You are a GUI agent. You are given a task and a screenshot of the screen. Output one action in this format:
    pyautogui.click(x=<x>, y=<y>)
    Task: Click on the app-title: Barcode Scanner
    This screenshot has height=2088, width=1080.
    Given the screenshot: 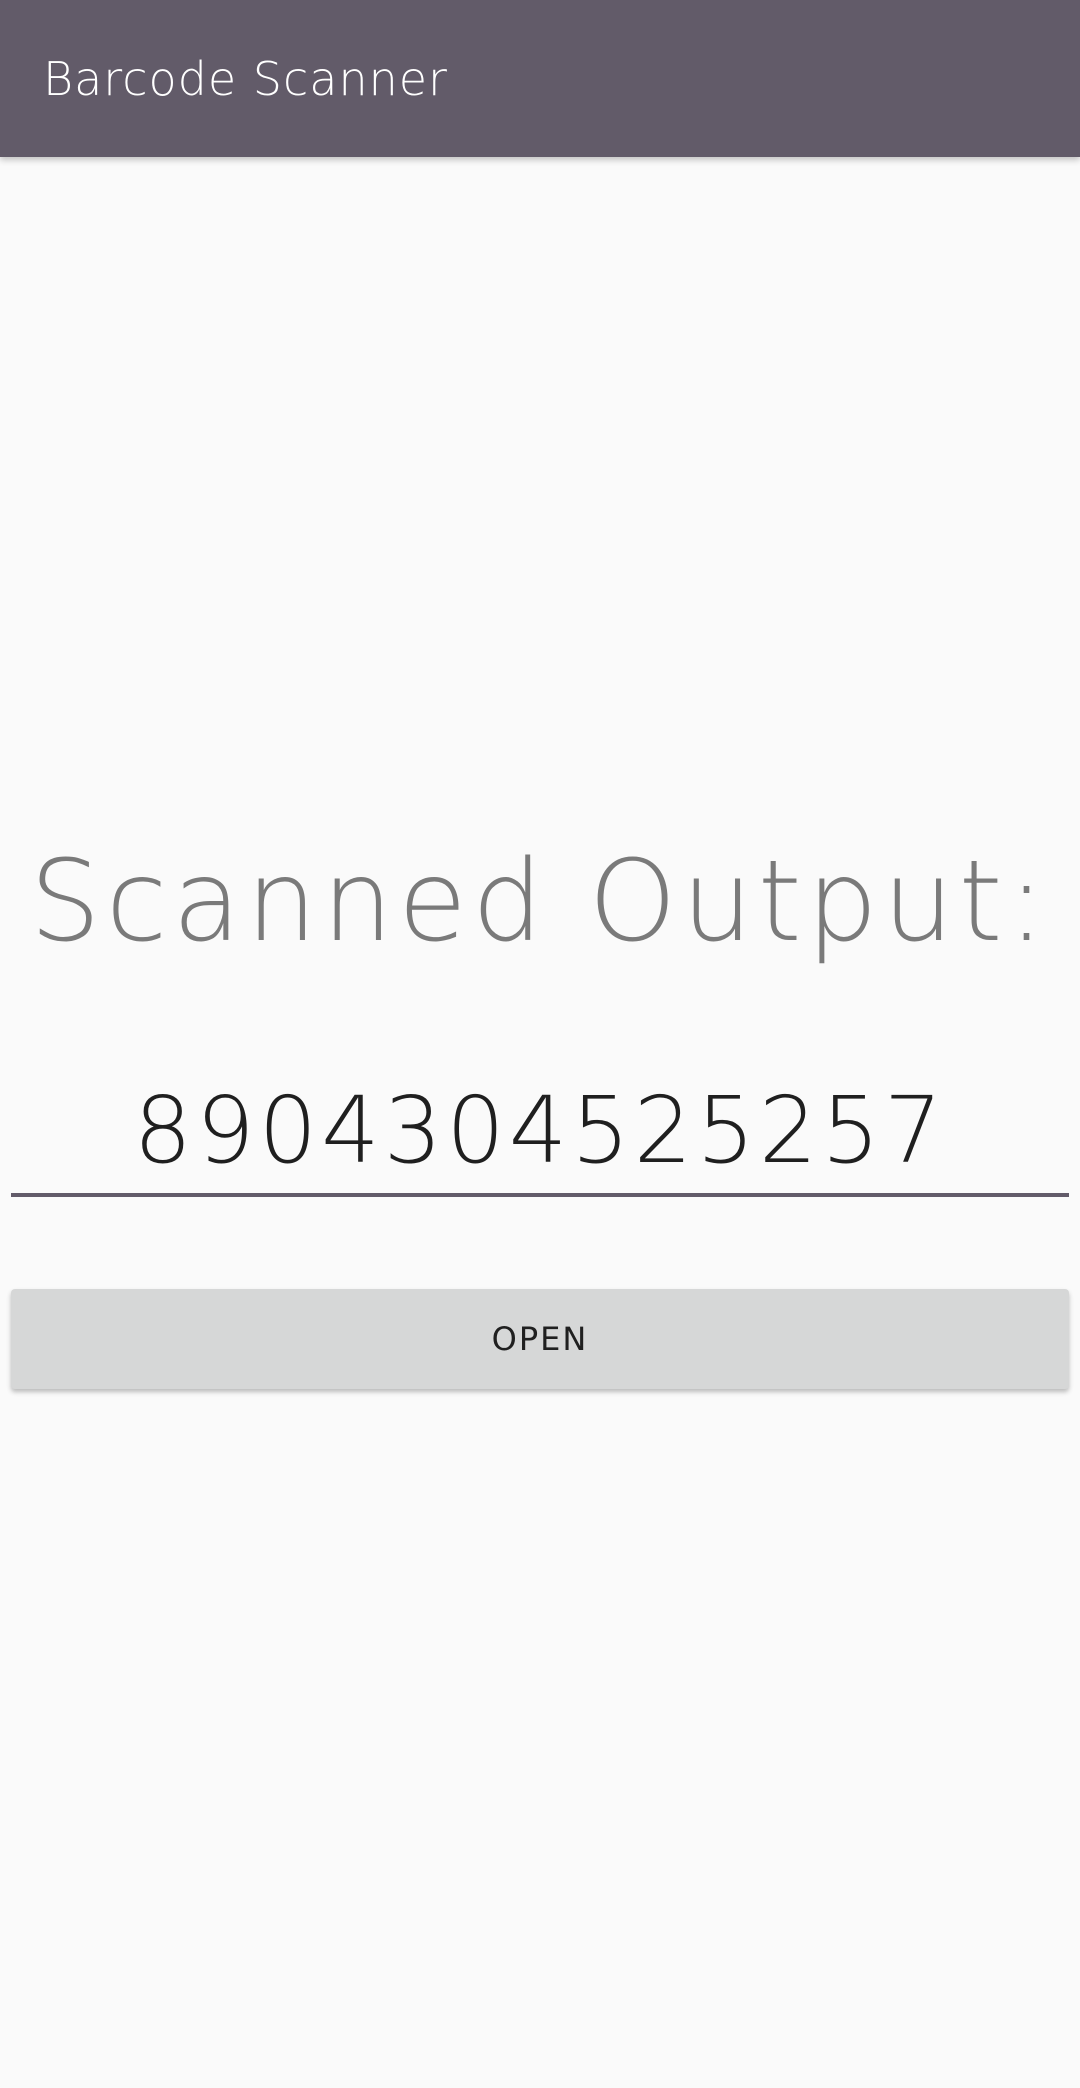 What is the action you would take?
    pyautogui.click(x=245, y=79)
    